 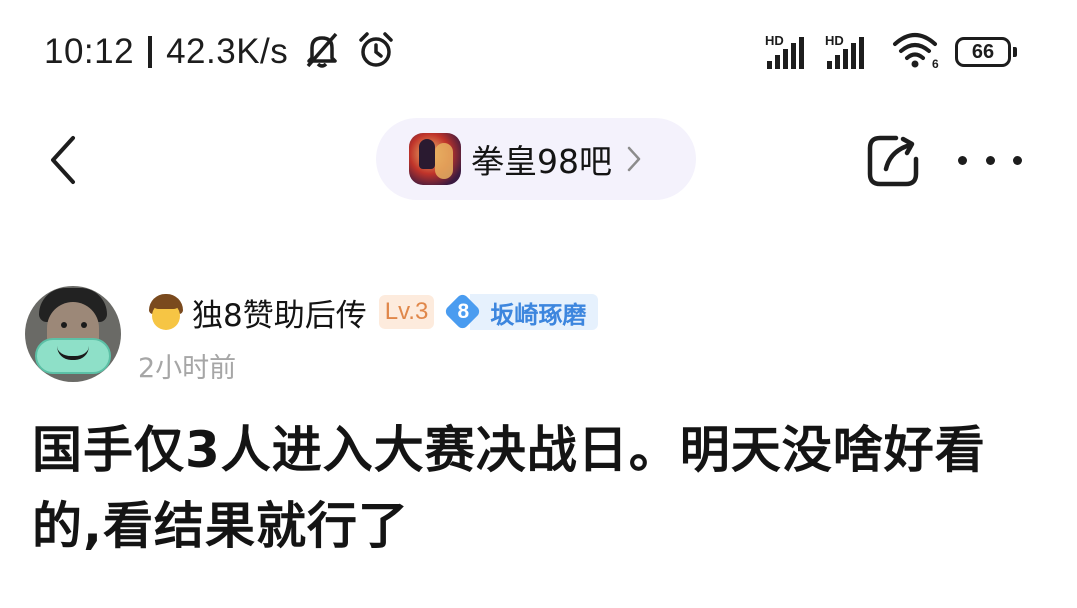 I want to click on author-name: 独8赞助后传, so click(x=279, y=312).